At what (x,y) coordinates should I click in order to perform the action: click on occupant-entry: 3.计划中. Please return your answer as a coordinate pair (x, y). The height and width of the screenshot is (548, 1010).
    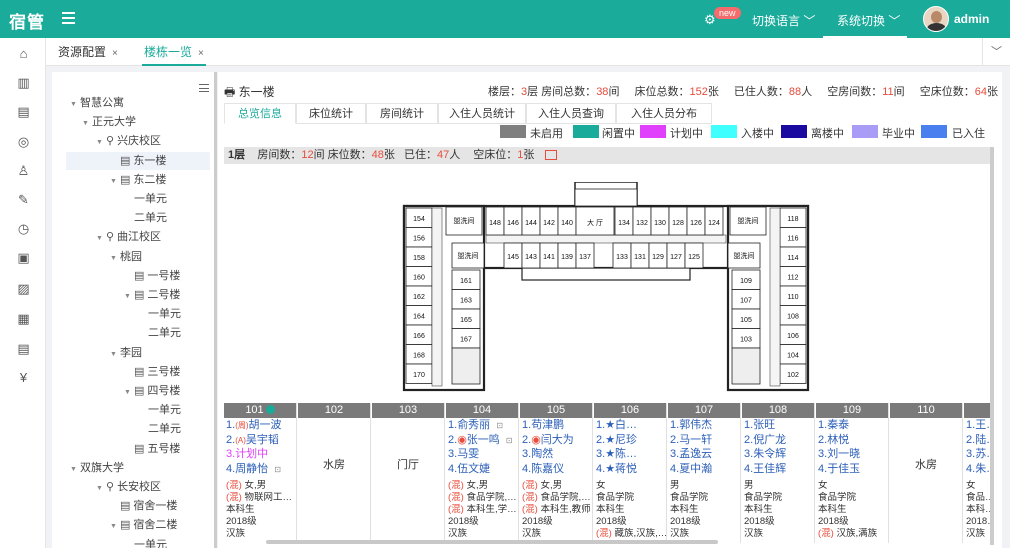
    Looking at the image, I should click on (260, 454).